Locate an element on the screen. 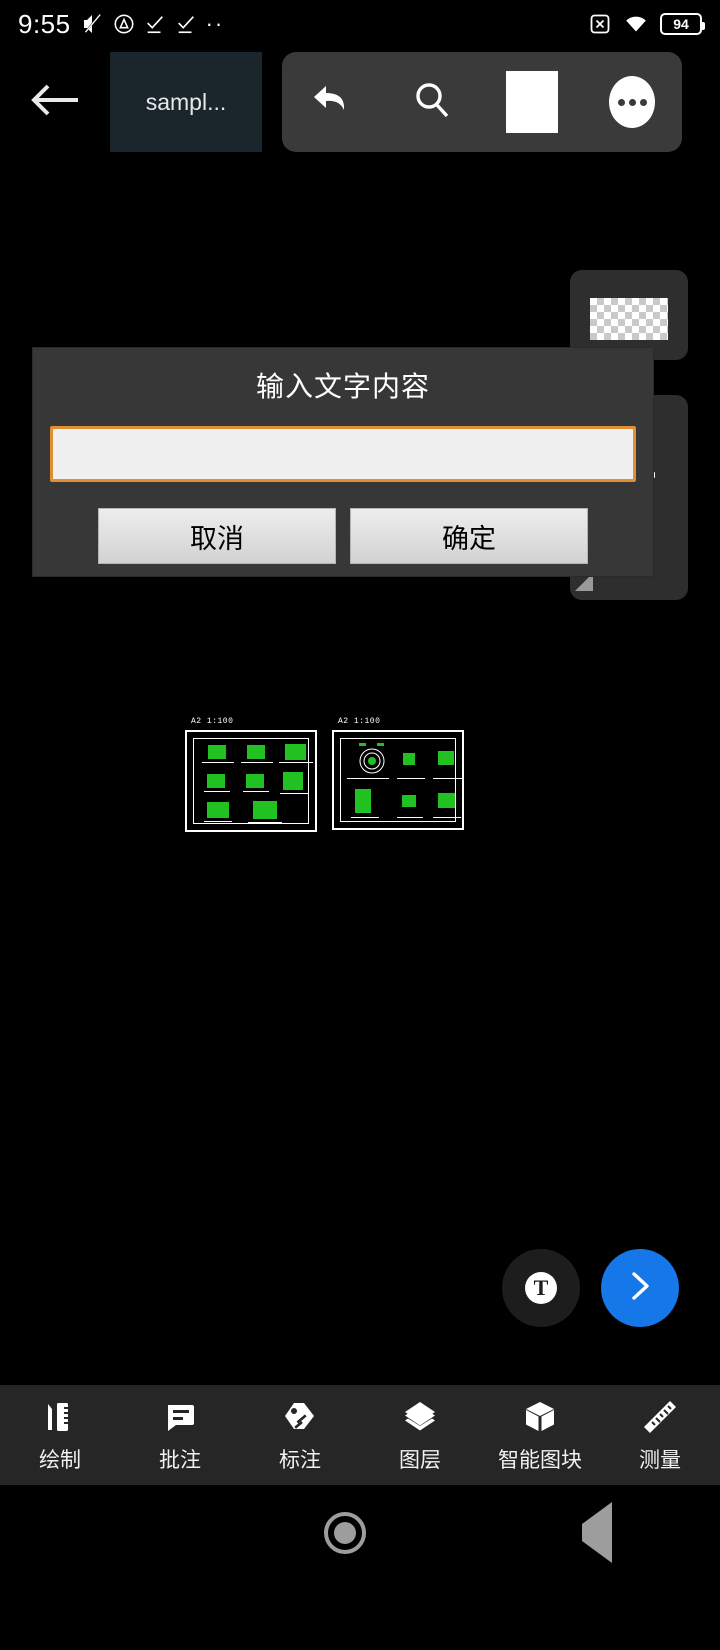 This screenshot has width=720, height=1650. more-button is located at coordinates (632, 102).